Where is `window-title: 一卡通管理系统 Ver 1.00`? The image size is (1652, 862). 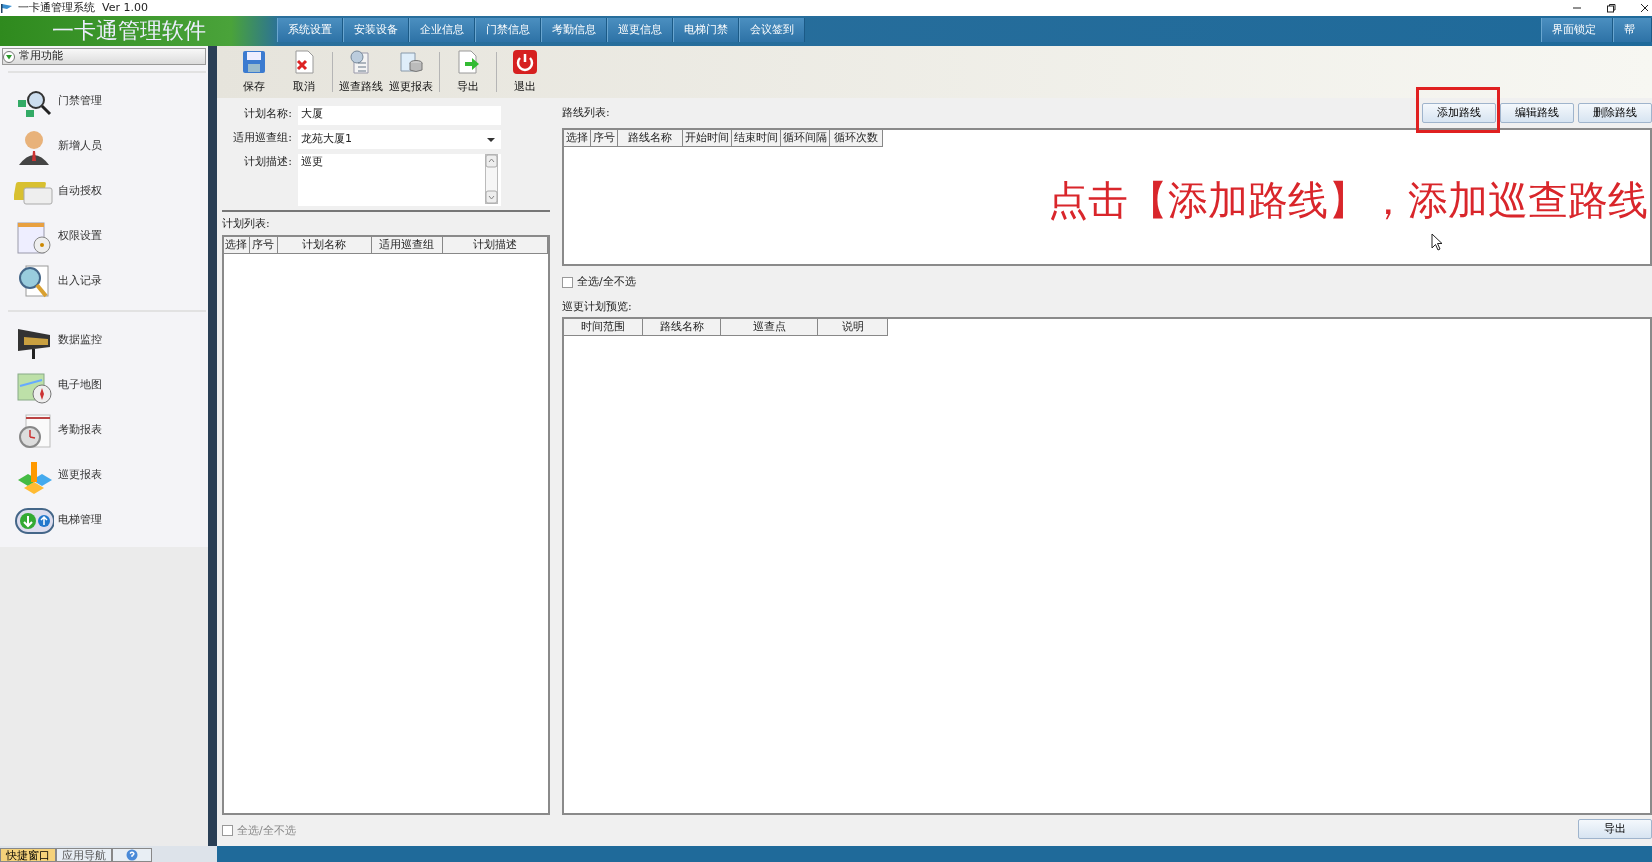 window-title: 一卡通管理系统 Ver 1.00 is located at coordinates (83, 8).